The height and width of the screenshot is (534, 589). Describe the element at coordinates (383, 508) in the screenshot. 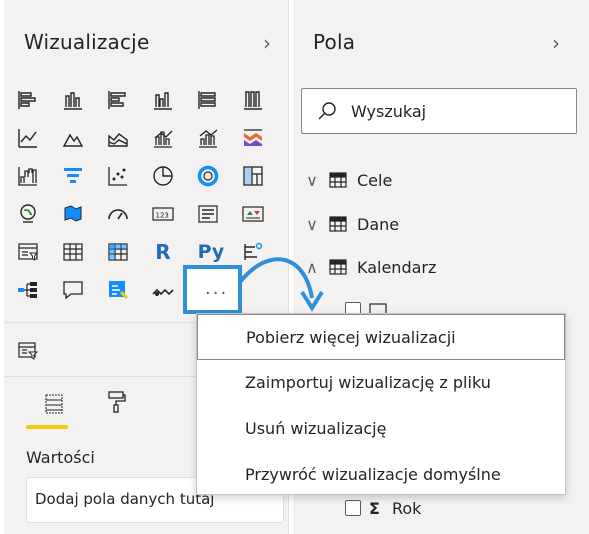

I see `field-row: Σ Rok` at that location.